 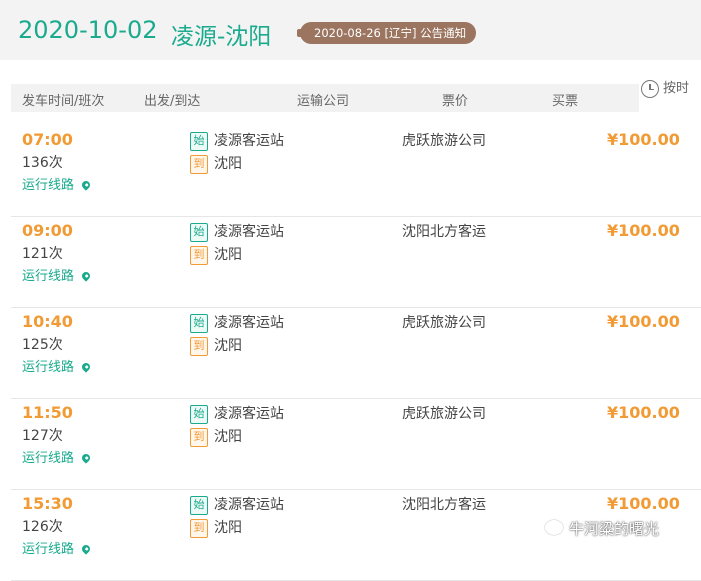 What do you see at coordinates (47, 321) in the screenshot?
I see `departure-time: 10:40` at bounding box center [47, 321].